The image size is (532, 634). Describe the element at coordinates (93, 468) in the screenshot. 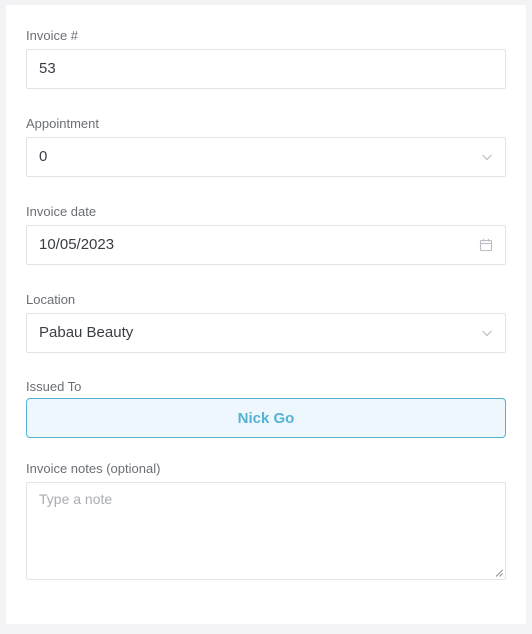

I see `invoice-notes-label: Invoice notes (optional)` at that location.